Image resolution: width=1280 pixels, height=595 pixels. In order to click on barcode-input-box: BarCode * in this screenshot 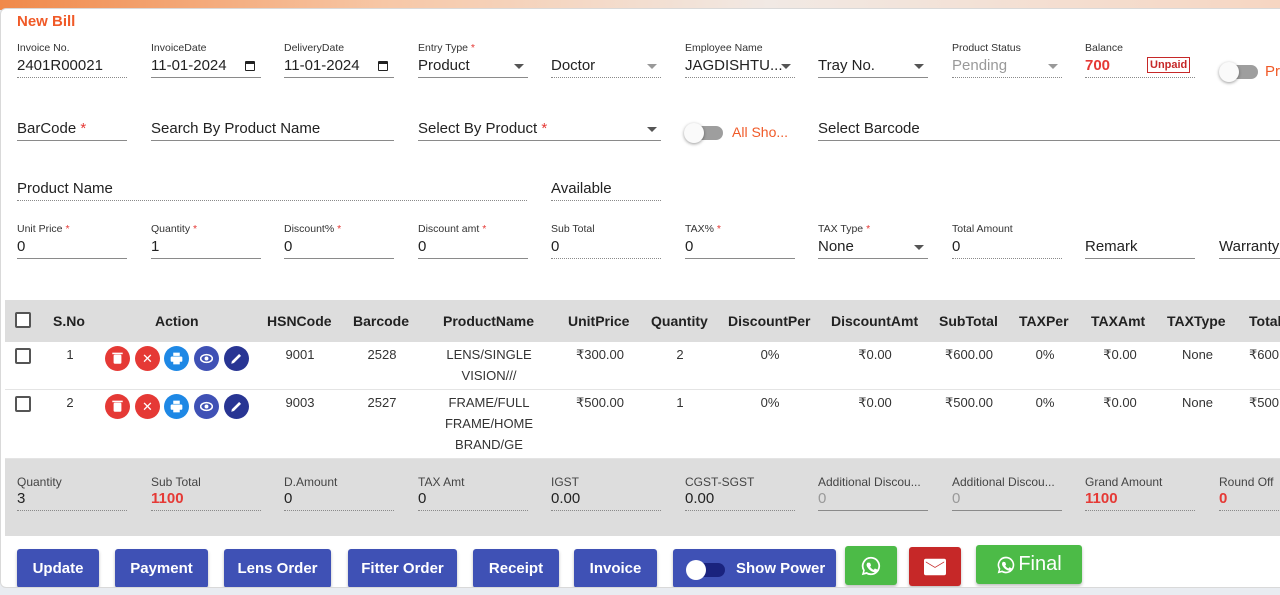, I will do `click(72, 130)`.